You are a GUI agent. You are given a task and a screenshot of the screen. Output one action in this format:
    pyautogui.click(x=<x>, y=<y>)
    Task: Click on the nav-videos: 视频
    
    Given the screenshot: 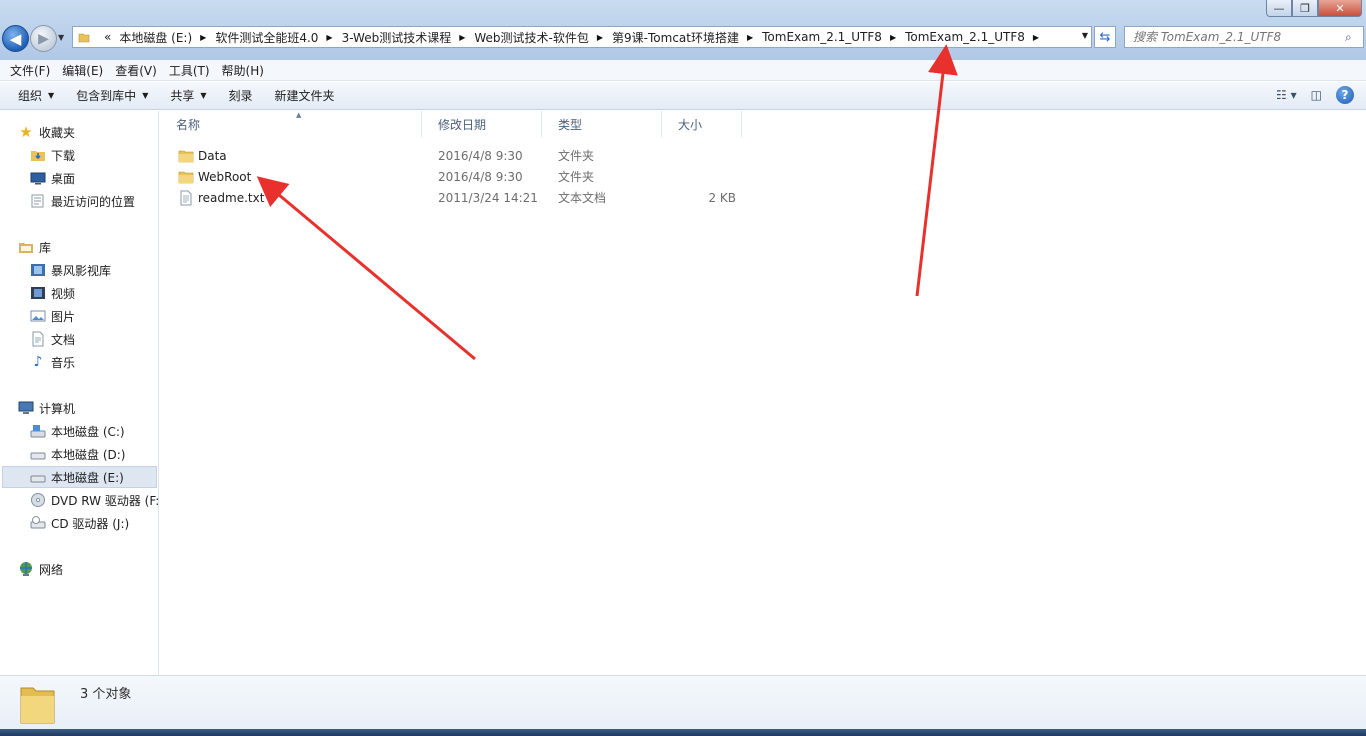 What is the action you would take?
    pyautogui.click(x=52, y=293)
    